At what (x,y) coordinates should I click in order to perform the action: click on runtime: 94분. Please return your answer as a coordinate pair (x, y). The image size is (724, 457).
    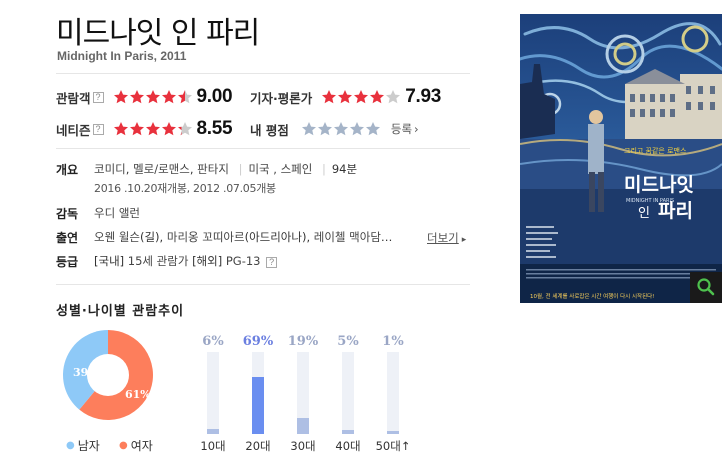
    Looking at the image, I should click on (344, 169).